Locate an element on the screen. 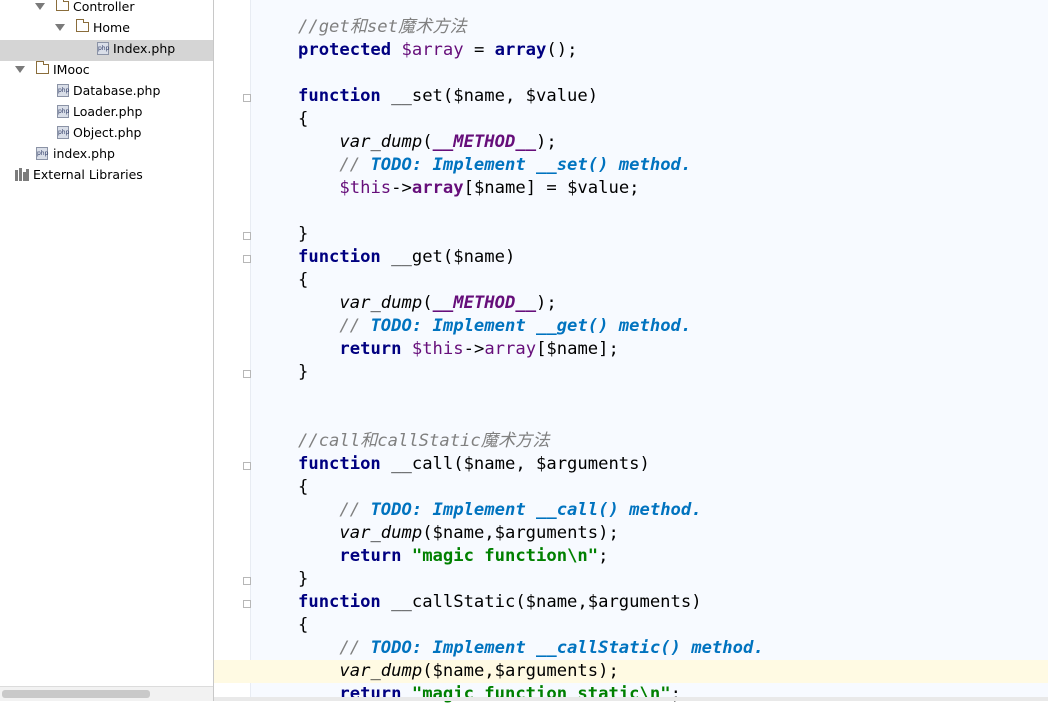  code-token: // is located at coordinates (355, 165).